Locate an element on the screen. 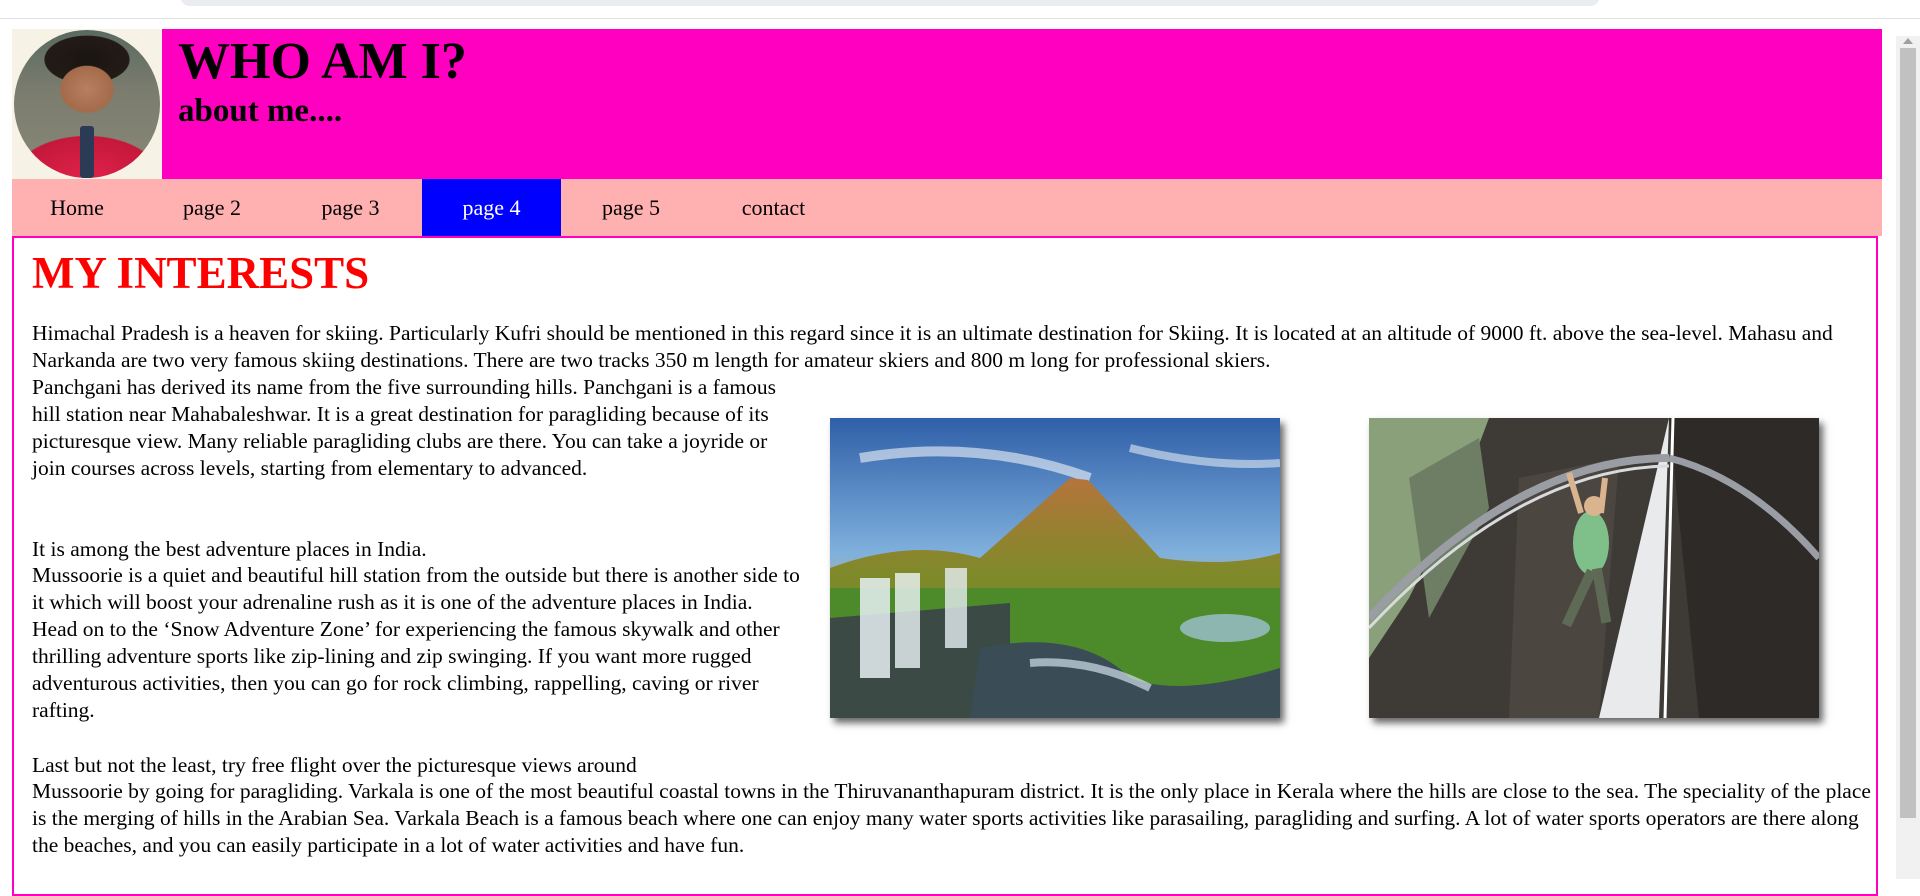 The height and width of the screenshot is (896, 1920). nav-item-home: Home is located at coordinates (77, 207).